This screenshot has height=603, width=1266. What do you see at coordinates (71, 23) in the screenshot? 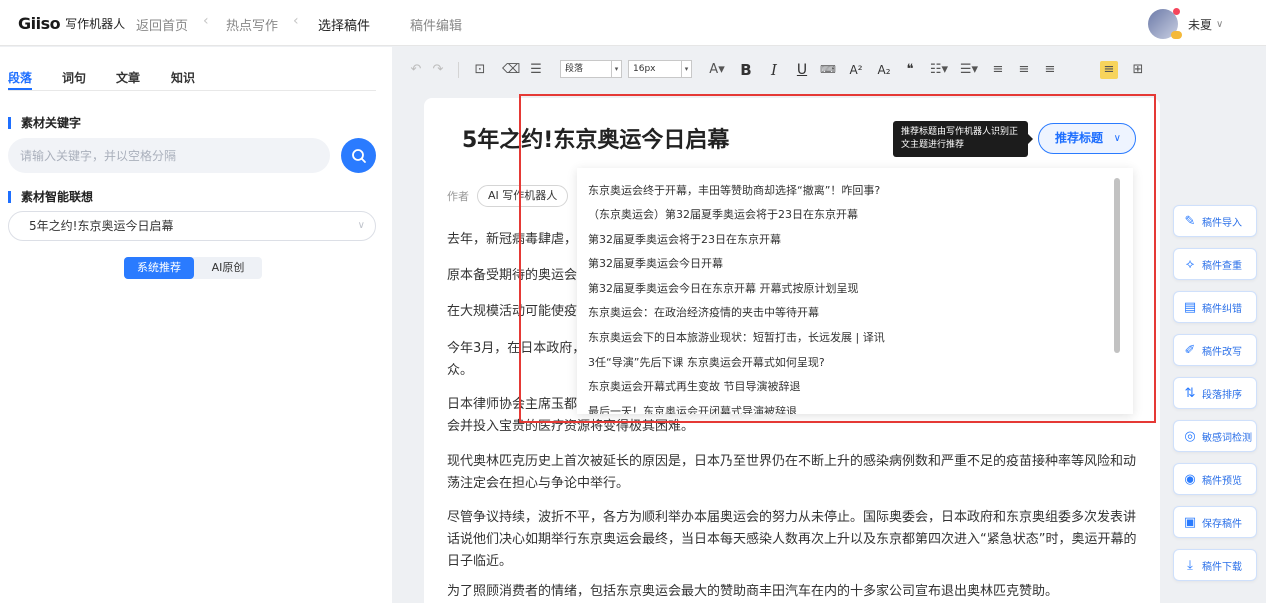
I see `logo: Giiso 写作机器人` at bounding box center [71, 23].